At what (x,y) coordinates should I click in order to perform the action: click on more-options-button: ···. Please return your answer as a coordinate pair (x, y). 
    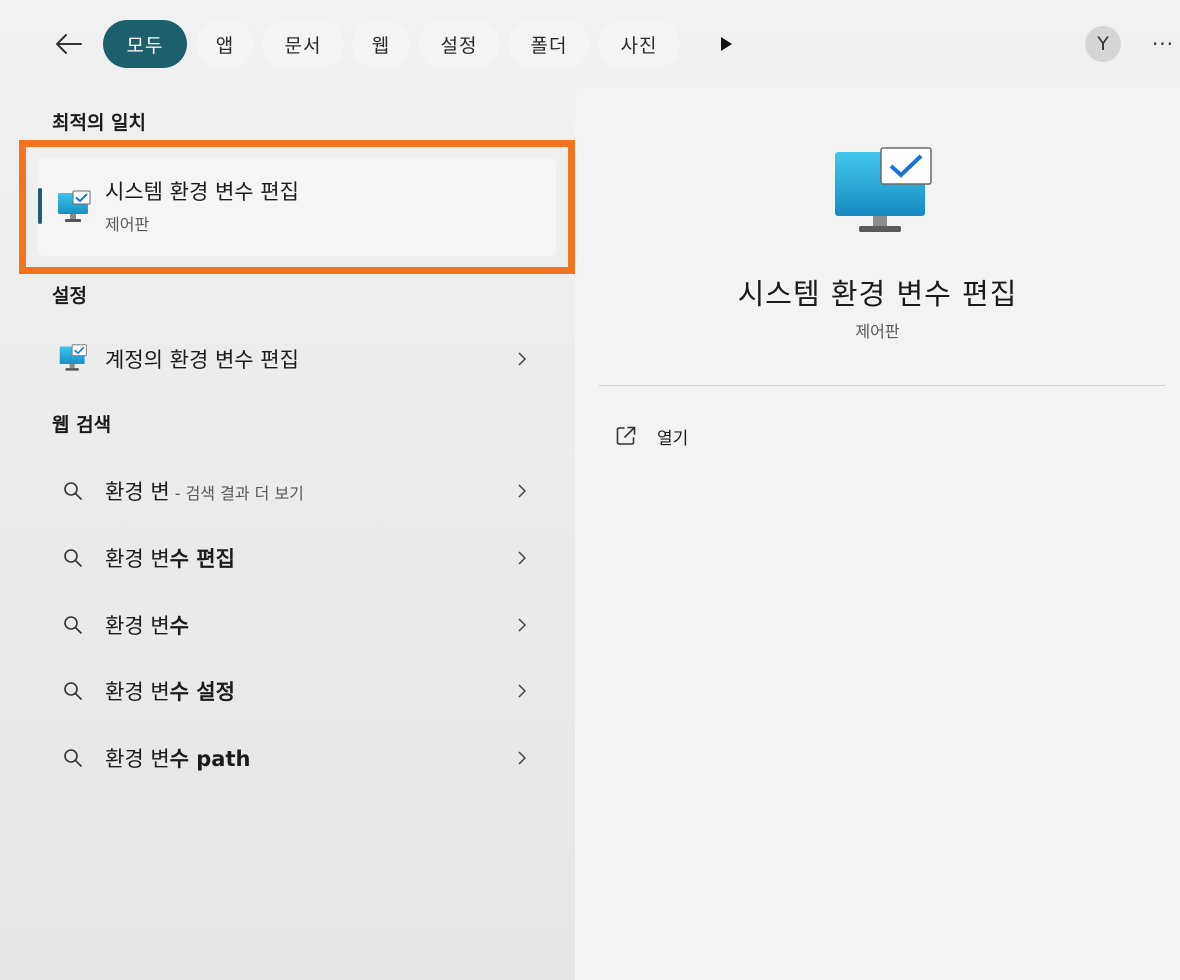
    Looking at the image, I should click on (1163, 44).